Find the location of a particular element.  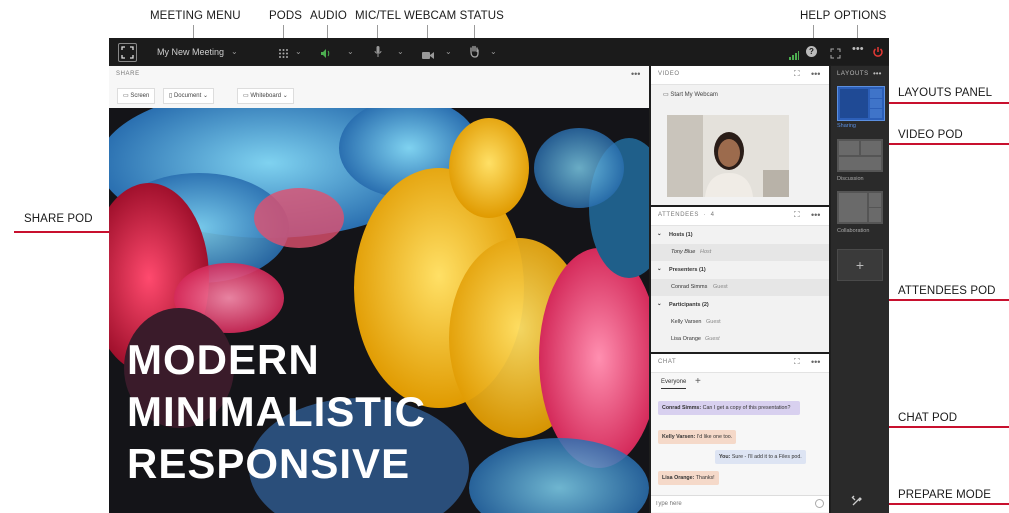

help-icon: ? is located at coordinates (811, 51).